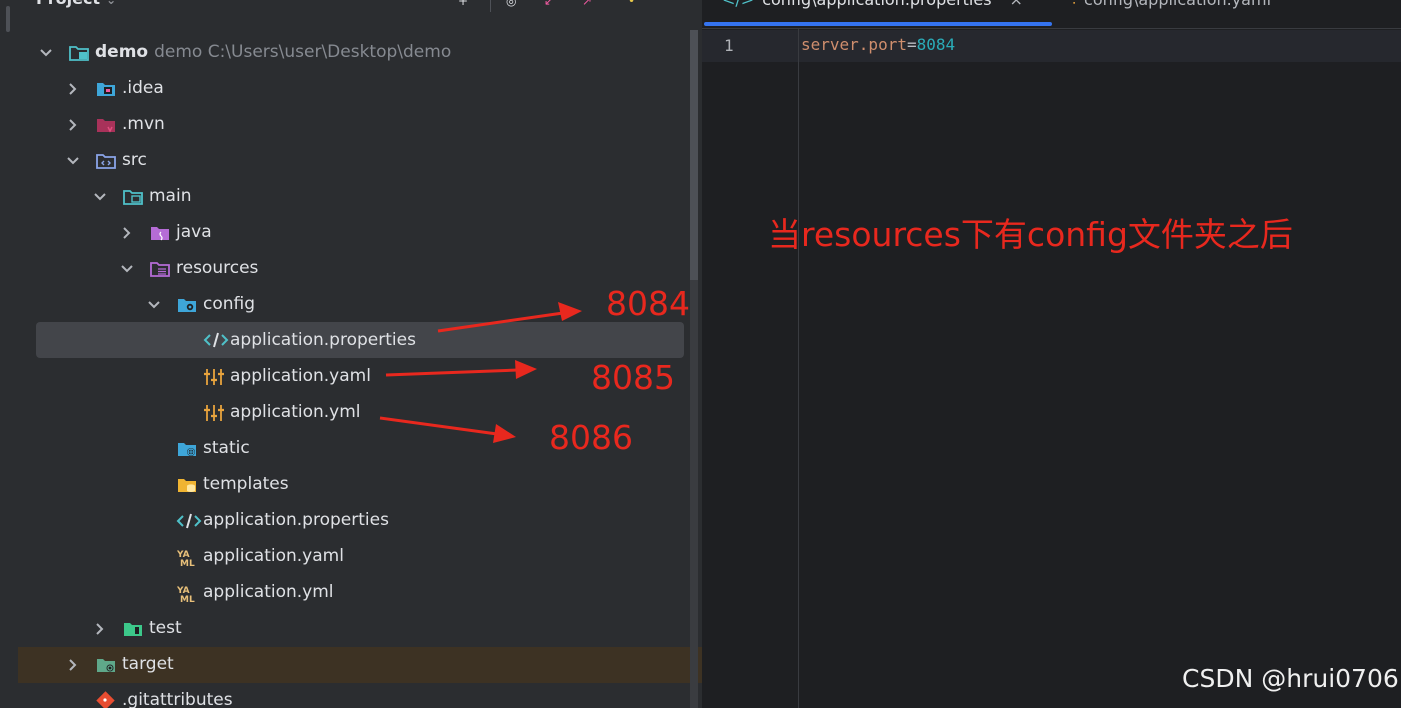  What do you see at coordinates (490, 6) in the screenshot?
I see `toolbar-divider` at bounding box center [490, 6].